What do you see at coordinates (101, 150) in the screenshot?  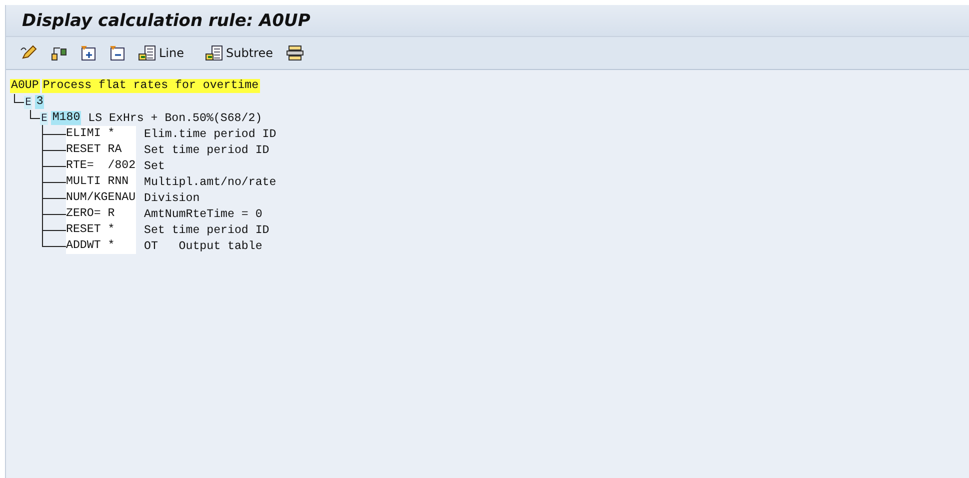 I see `operation-code: RESET RA` at bounding box center [101, 150].